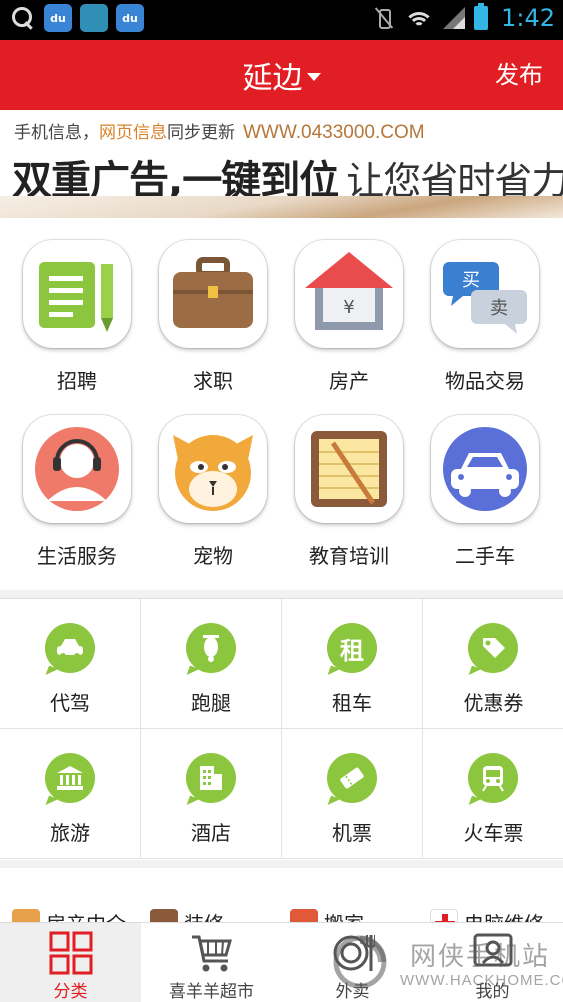 Image resolution: width=563 pixels, height=1002 pixels. I want to click on house-icon: ¥, so click(349, 294).